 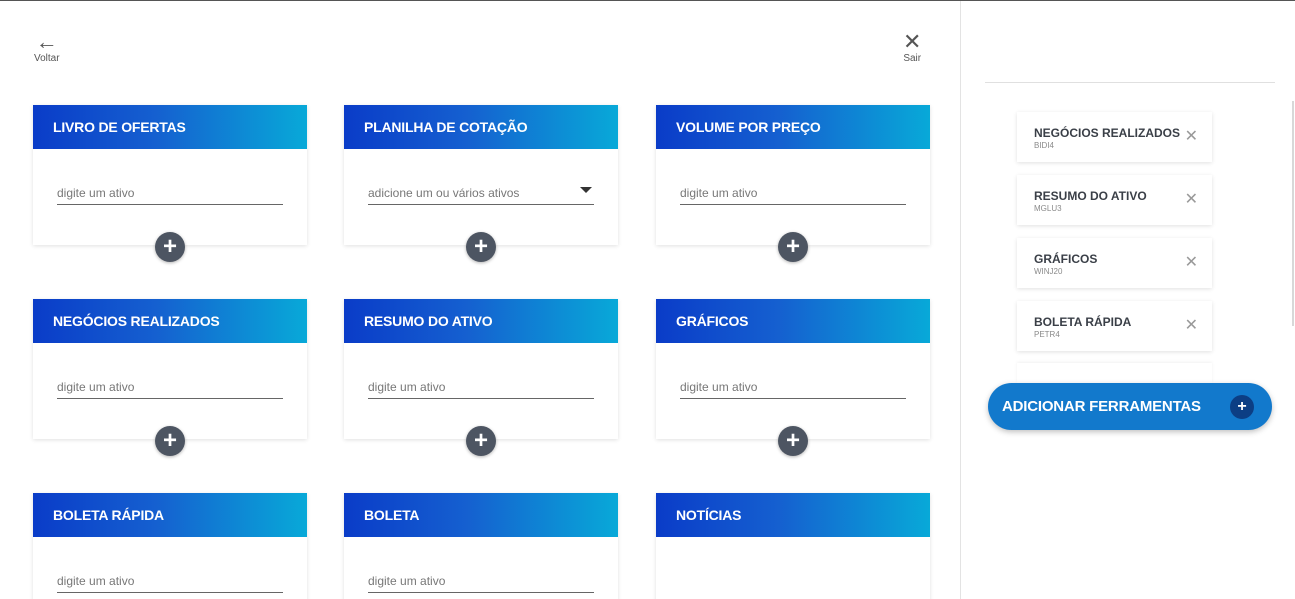 I want to click on selected-tool-item: RESUMO DO ATIVO MGLU3 ✕, so click(x=1114, y=200).